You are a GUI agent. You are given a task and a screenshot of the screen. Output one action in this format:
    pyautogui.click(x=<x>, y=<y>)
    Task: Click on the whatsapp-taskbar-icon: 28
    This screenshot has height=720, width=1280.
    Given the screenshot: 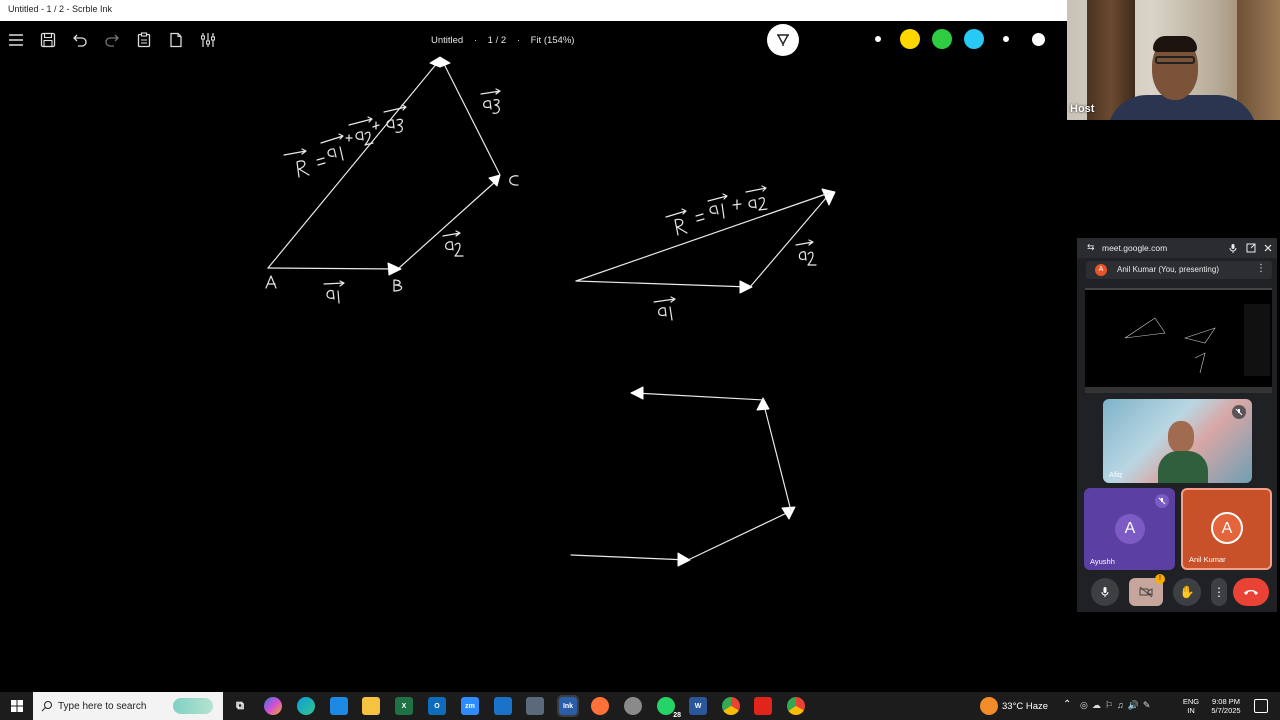 What is the action you would take?
    pyautogui.click(x=669, y=708)
    